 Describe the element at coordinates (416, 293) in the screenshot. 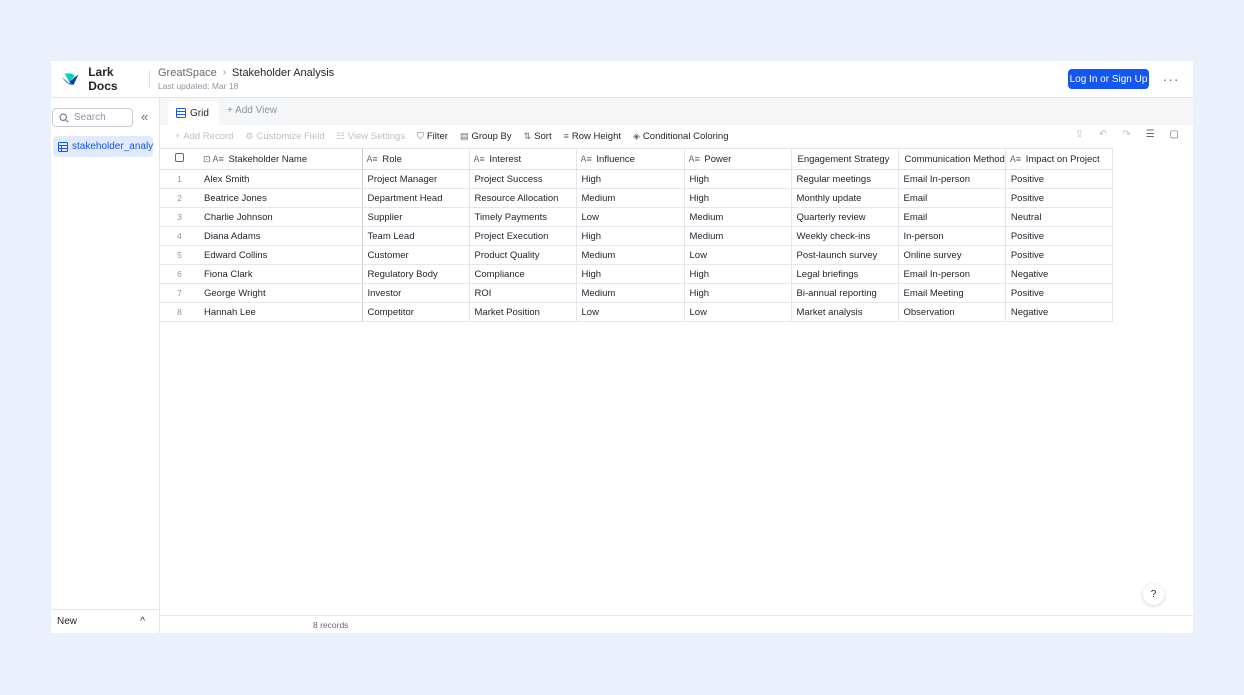

I see `cell-role: Investor` at that location.